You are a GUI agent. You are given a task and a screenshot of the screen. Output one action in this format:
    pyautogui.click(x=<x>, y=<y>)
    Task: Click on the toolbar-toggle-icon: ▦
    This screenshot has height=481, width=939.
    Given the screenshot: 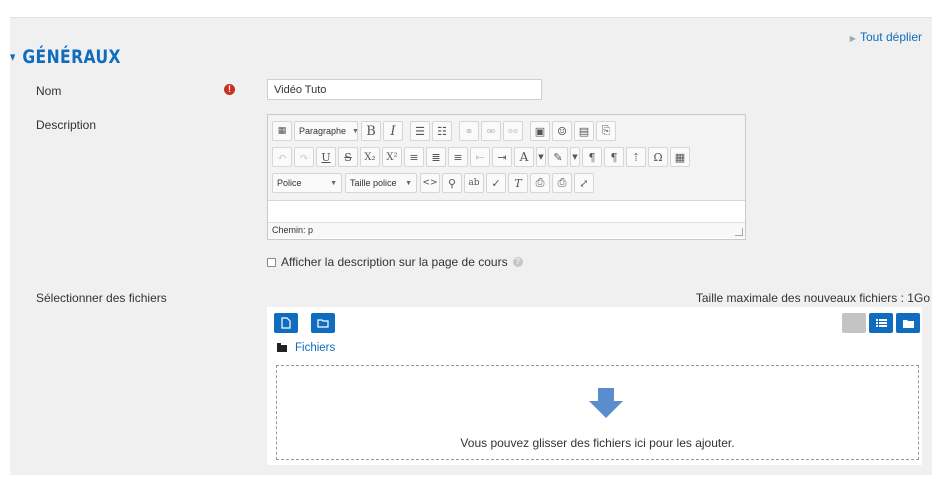 What is the action you would take?
    pyautogui.click(x=282, y=131)
    